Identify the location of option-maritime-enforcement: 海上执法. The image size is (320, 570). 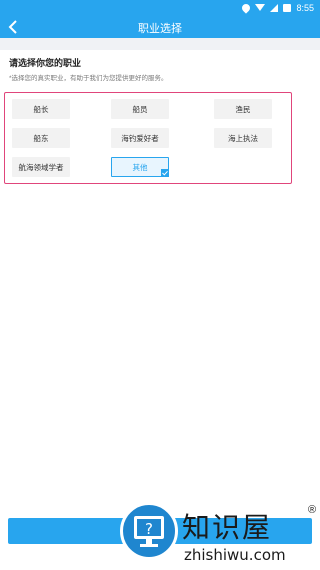
(243, 138).